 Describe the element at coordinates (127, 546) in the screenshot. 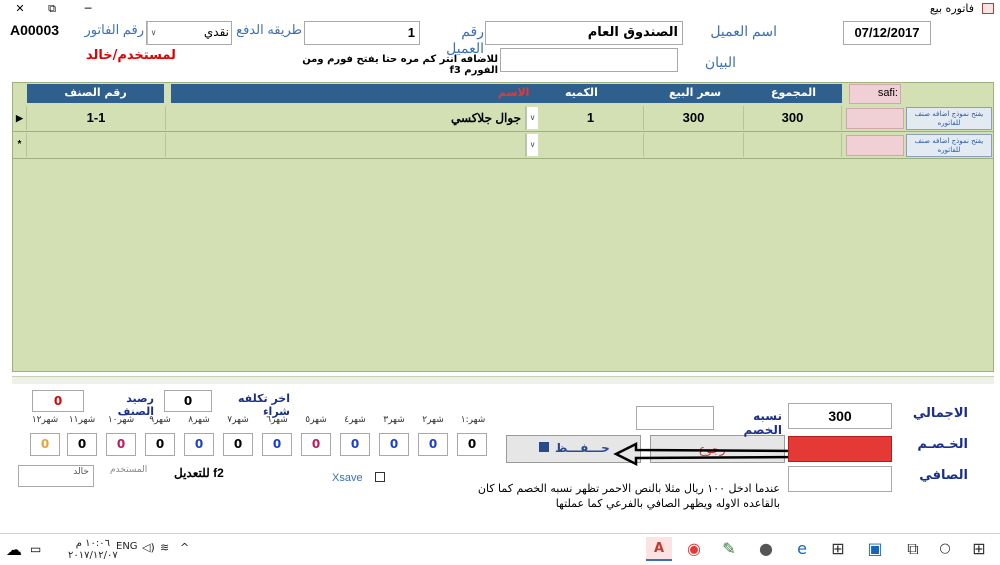

I see `language-indicator: ENG` at that location.